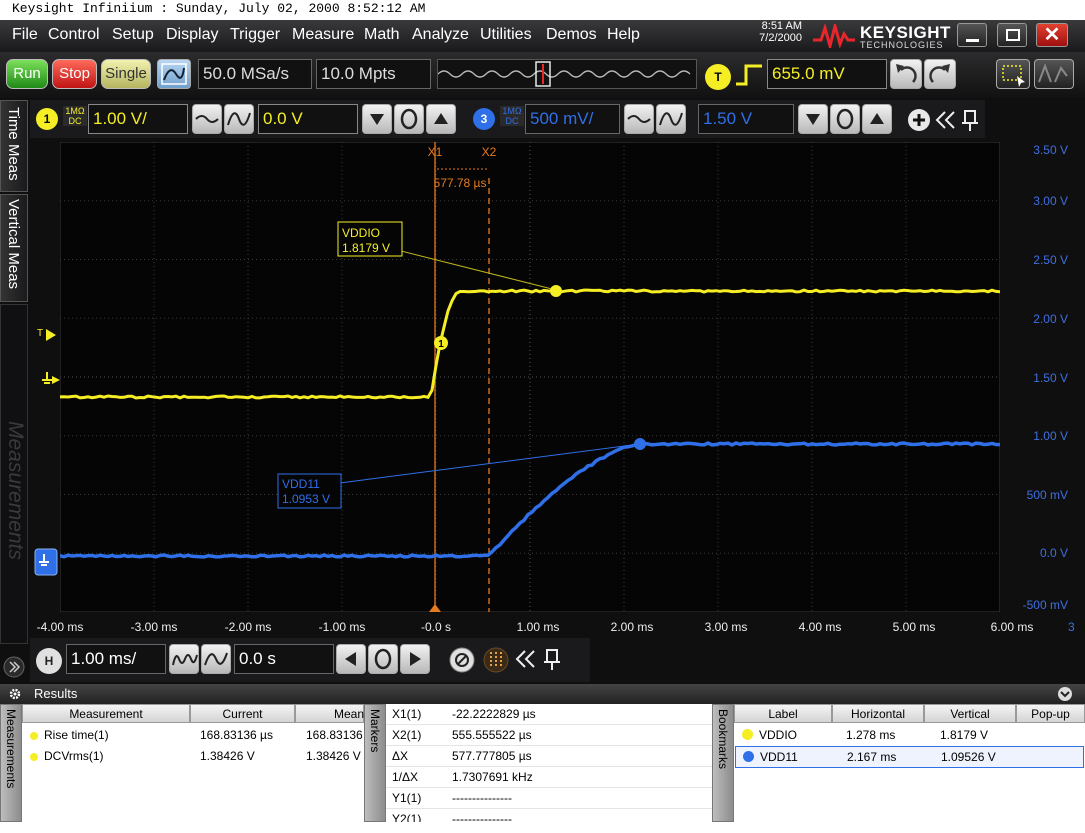  What do you see at coordinates (308, 119) in the screenshot?
I see `channel1-offset-field: 0.0 V` at bounding box center [308, 119].